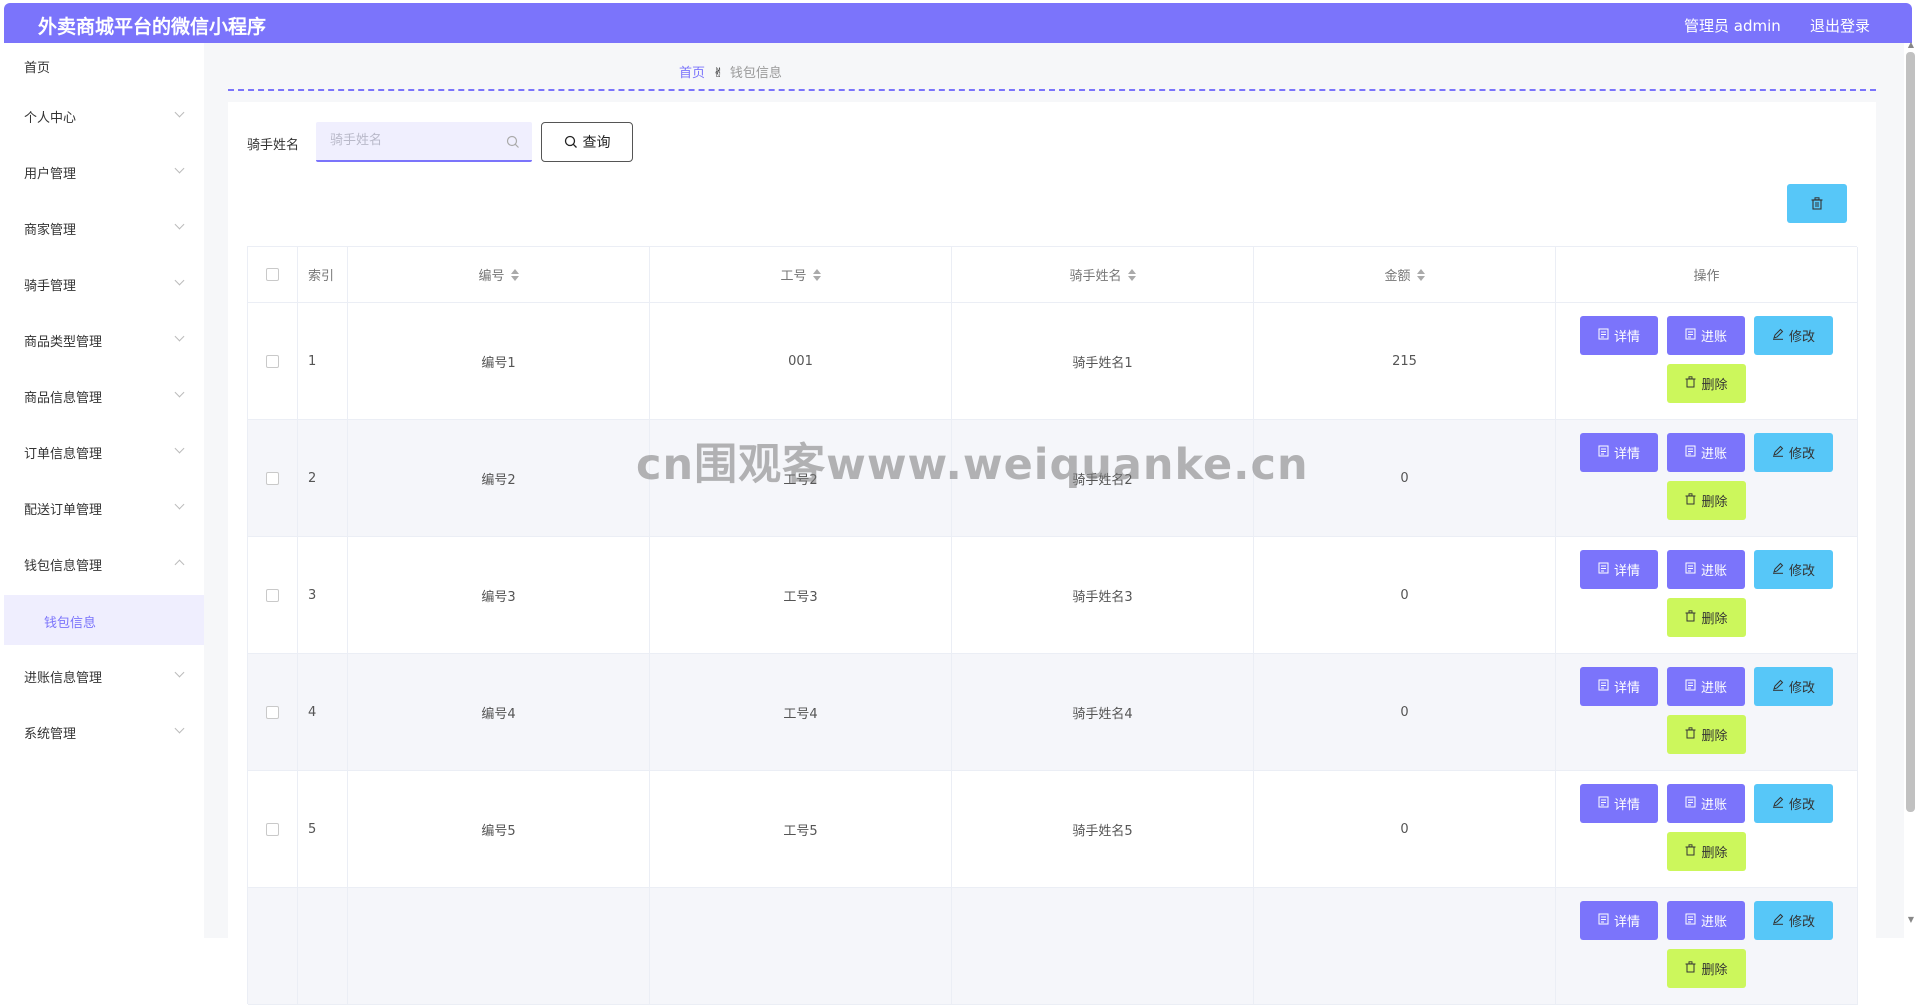 Image resolution: width=1920 pixels, height=1005 pixels. I want to click on sidebar-item-4: 骑手管理, so click(104, 283).